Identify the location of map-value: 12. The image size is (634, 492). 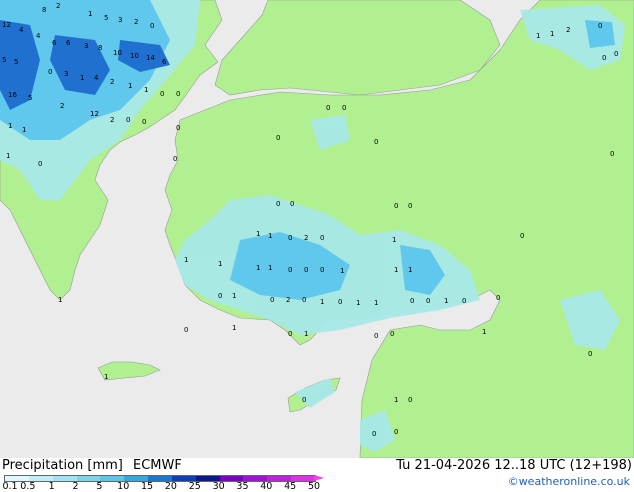
(94, 114).